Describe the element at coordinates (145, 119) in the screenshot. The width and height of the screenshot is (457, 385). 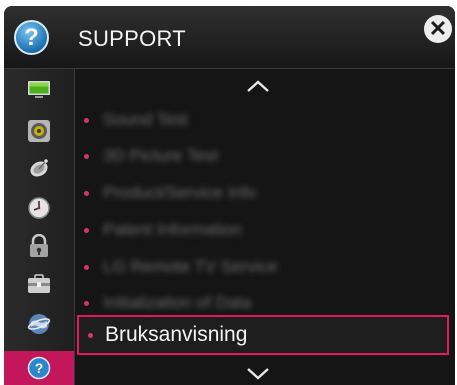
I see `menu-item-label: Sound Test` at that location.